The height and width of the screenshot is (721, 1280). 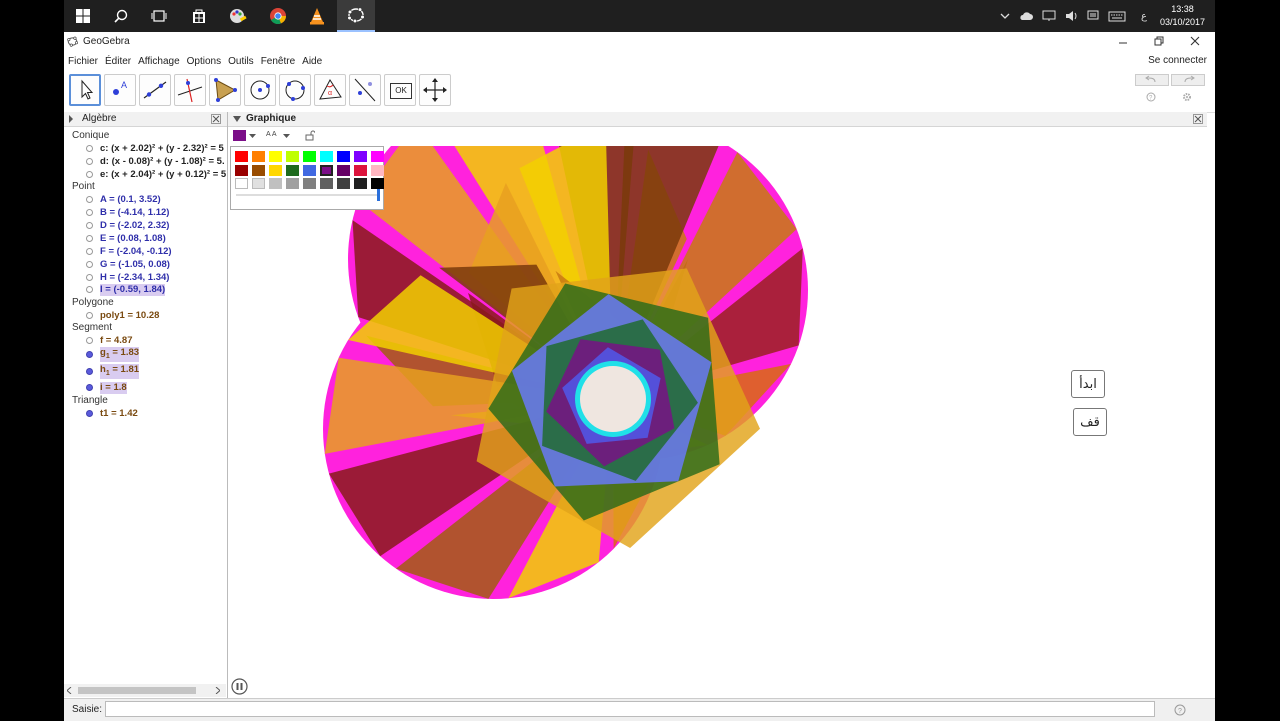 What do you see at coordinates (217, 690) in the screenshot?
I see `scroll-right-icon` at bounding box center [217, 690].